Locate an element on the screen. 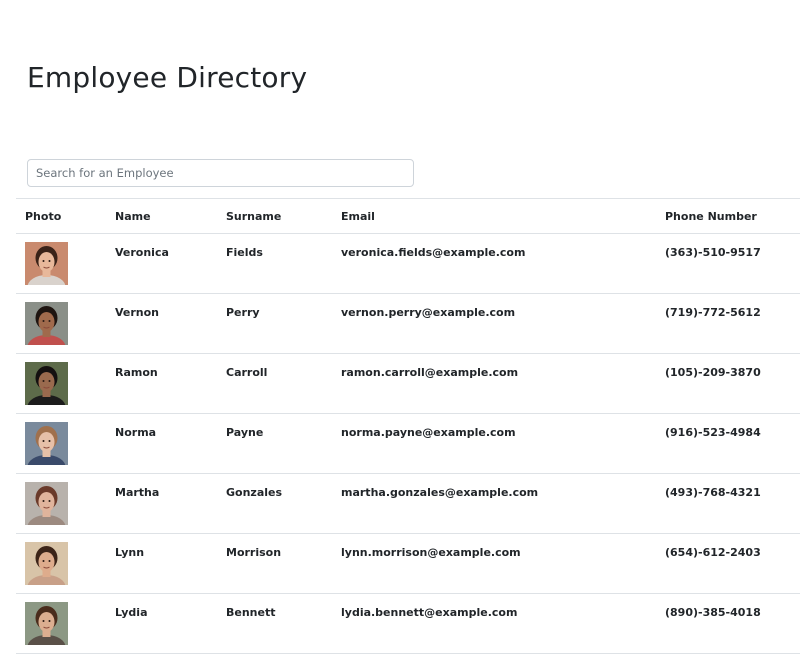 This screenshot has height=669, width=800. employee-surname: Payne is located at coordinates (245, 432).